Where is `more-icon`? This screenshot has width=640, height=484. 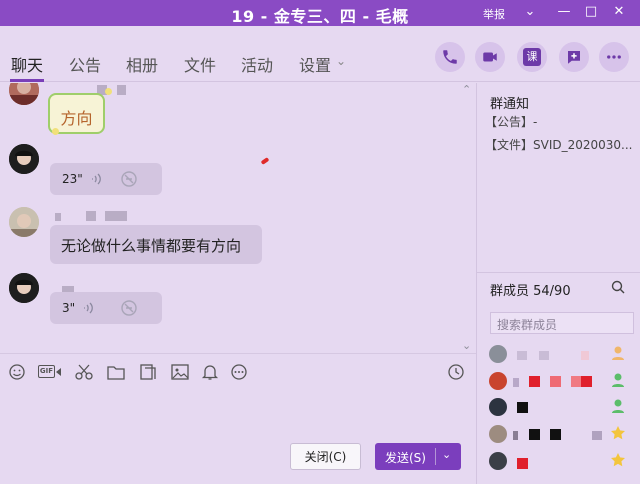
more-icon is located at coordinates (614, 57).